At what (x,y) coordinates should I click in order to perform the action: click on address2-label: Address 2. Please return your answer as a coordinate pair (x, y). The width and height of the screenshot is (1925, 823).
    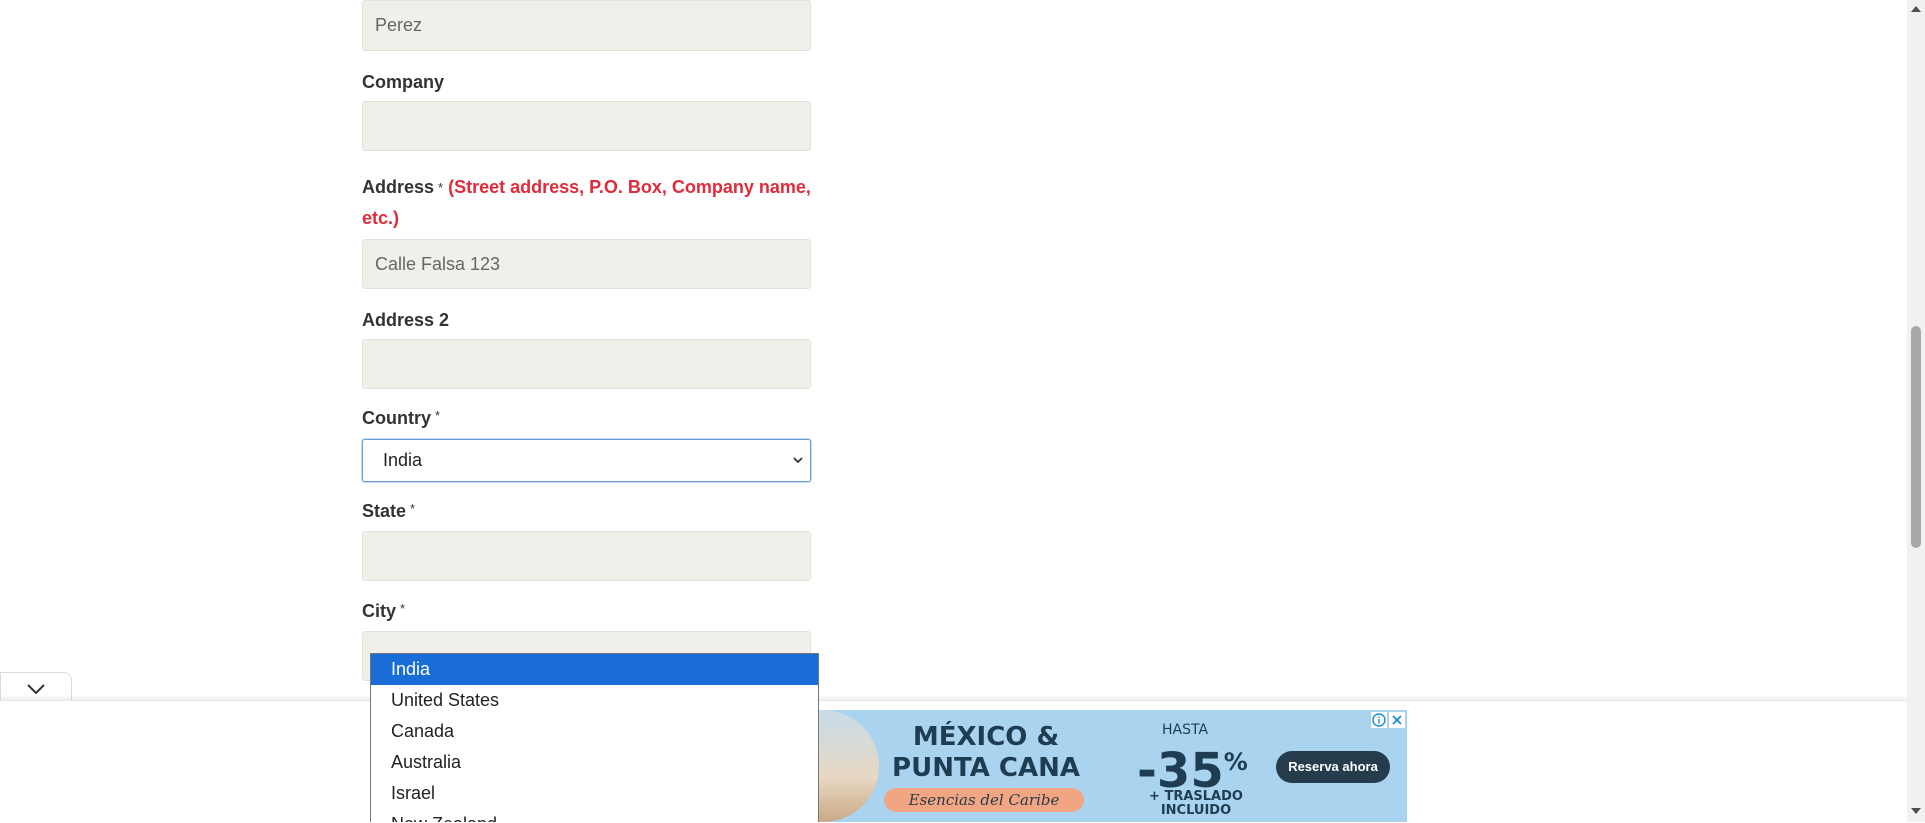
    Looking at the image, I should click on (406, 320).